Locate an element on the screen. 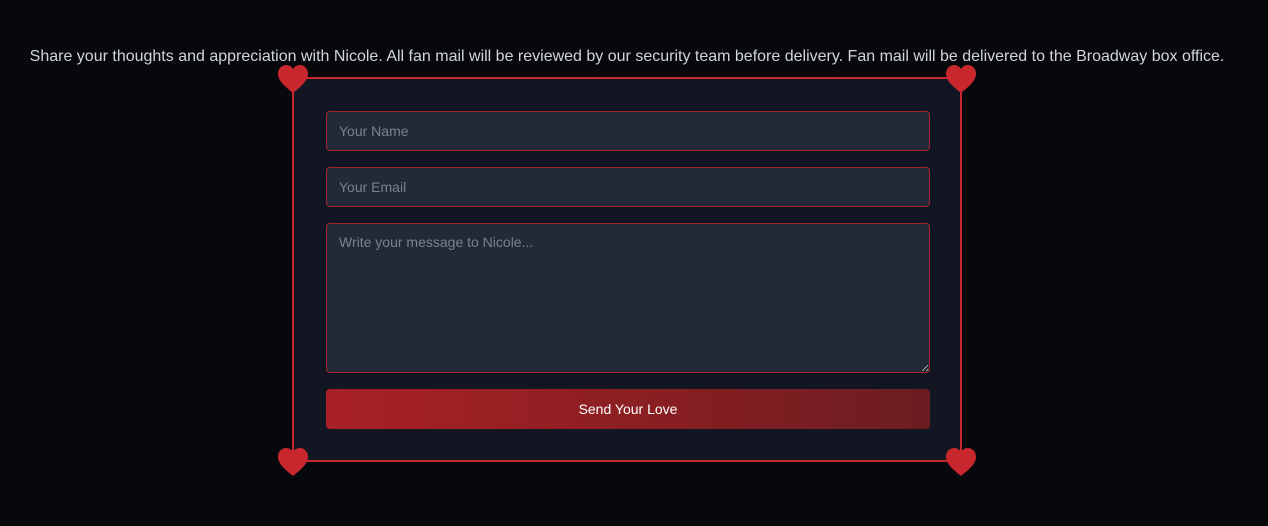 Image resolution: width=1268 pixels, height=526 pixels. message-field is located at coordinates (628, 298).